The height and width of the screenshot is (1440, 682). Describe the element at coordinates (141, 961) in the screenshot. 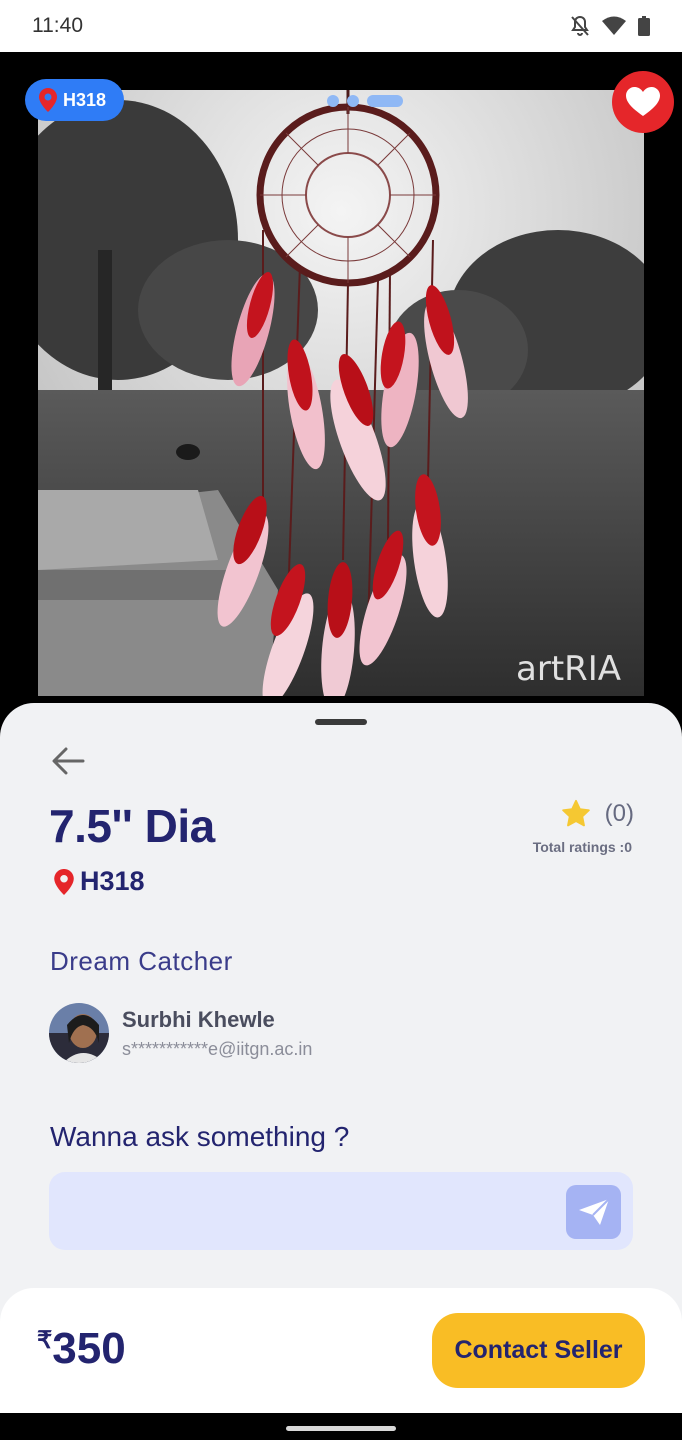

I see `product-category: Dream Catcher` at that location.